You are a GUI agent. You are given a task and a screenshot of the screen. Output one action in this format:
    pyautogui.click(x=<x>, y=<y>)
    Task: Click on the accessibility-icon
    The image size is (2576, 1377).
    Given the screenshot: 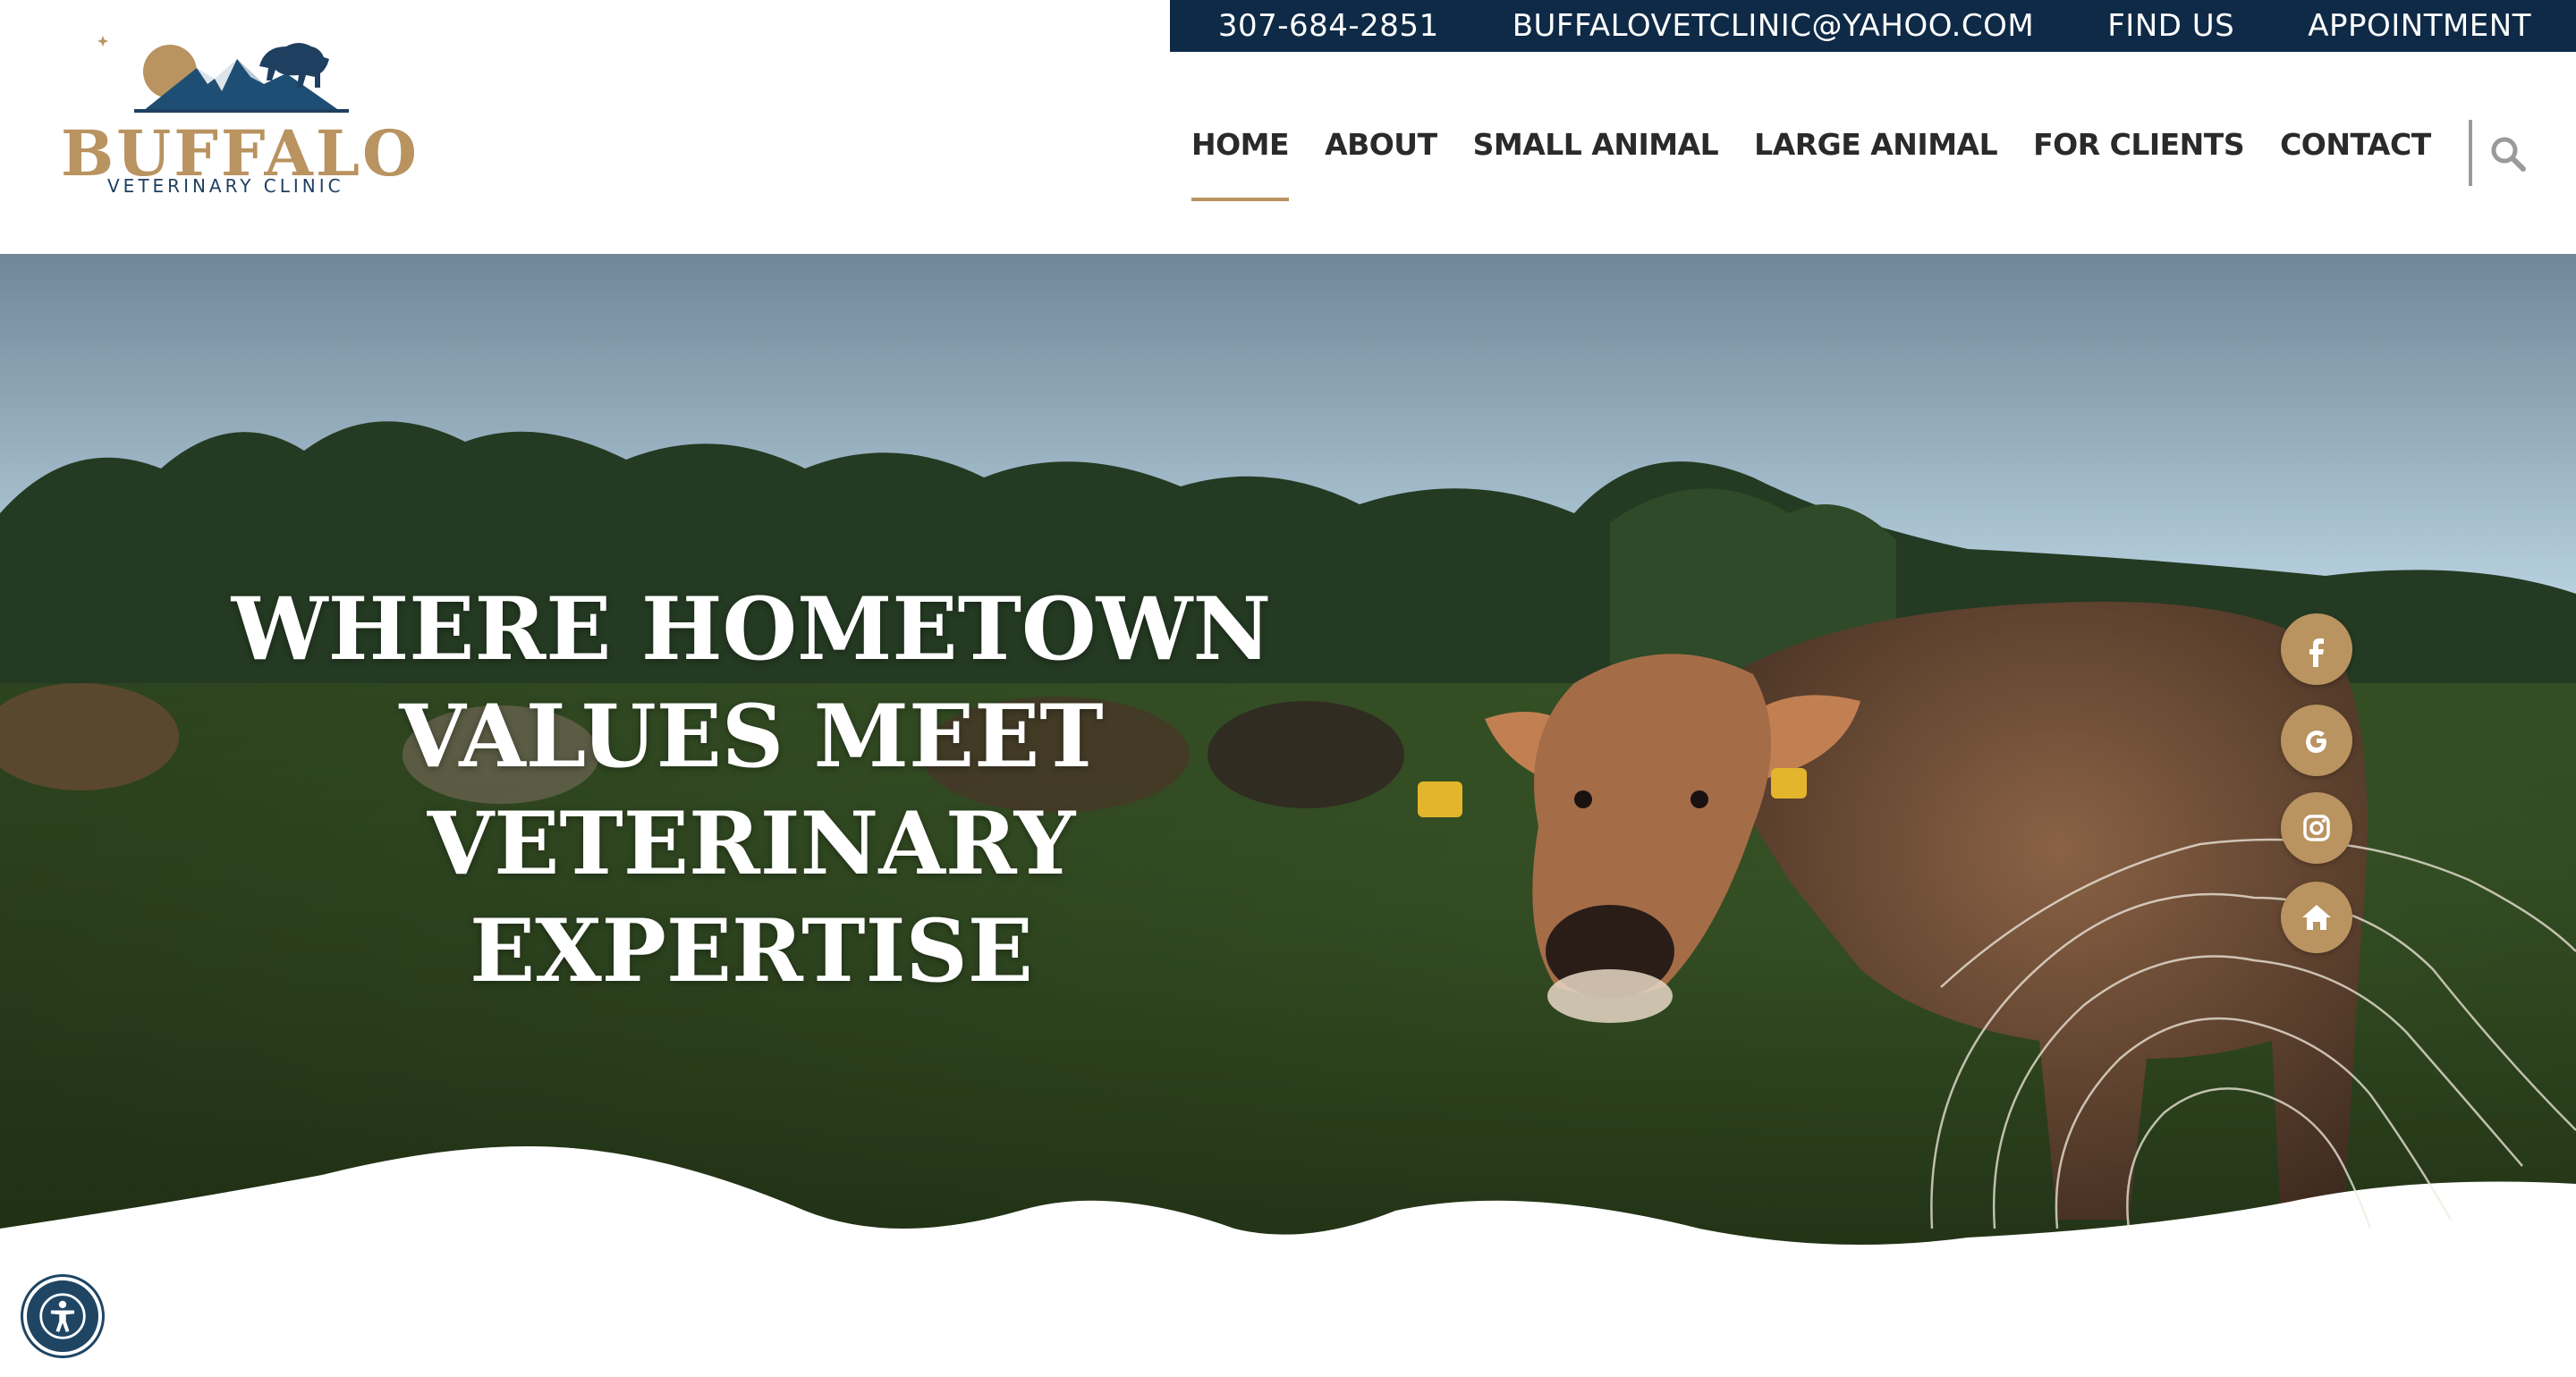 What is the action you would take?
    pyautogui.click(x=62, y=1316)
    